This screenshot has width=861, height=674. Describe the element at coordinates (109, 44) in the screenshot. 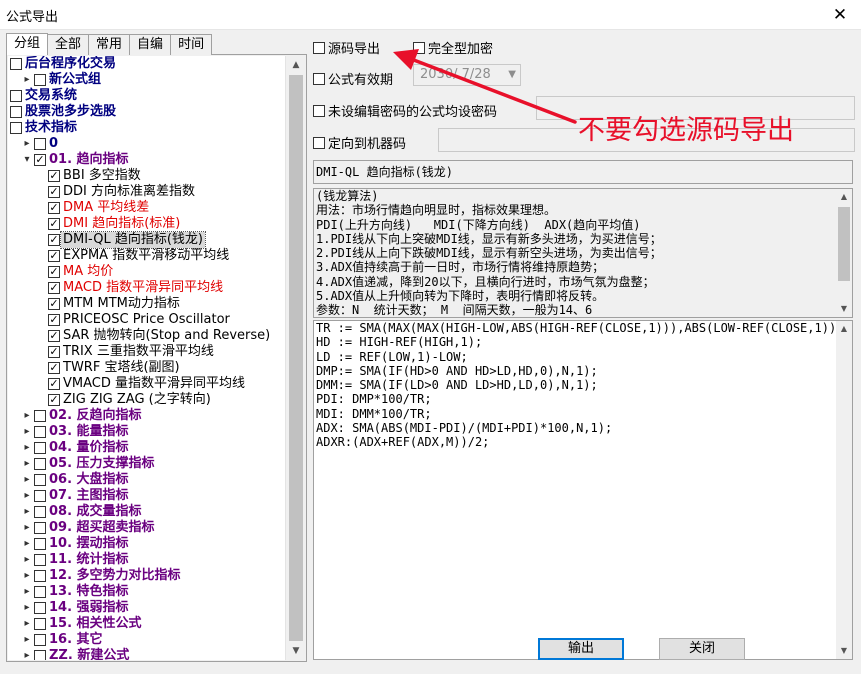

I see `tab-common: 常用` at that location.